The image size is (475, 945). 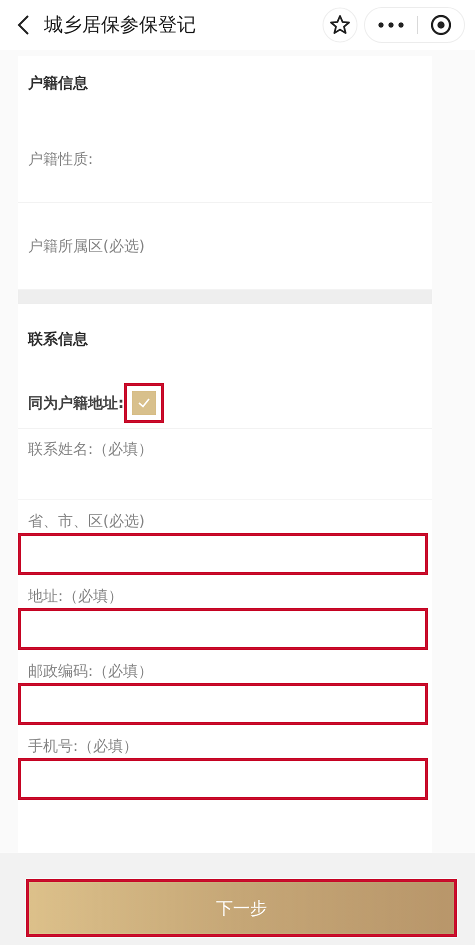 I want to click on next-button: 下一步, so click(x=241, y=908).